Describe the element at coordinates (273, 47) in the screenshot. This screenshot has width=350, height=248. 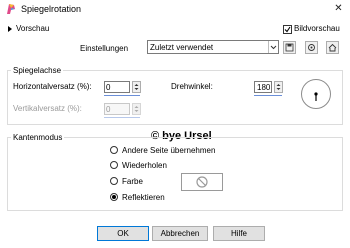
I see `chevron-down-icon` at that location.